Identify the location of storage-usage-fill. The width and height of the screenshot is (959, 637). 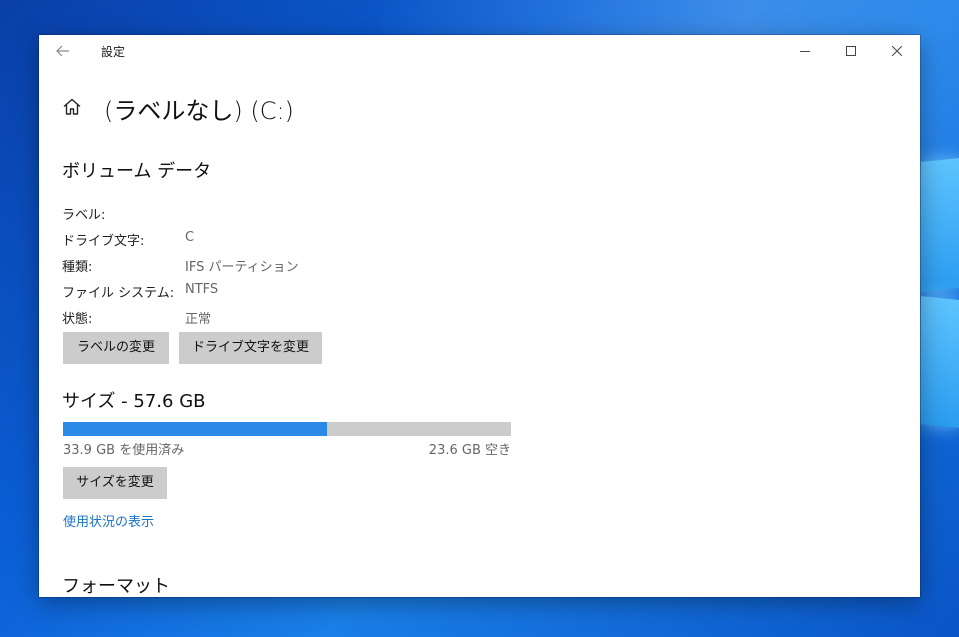
(195, 429).